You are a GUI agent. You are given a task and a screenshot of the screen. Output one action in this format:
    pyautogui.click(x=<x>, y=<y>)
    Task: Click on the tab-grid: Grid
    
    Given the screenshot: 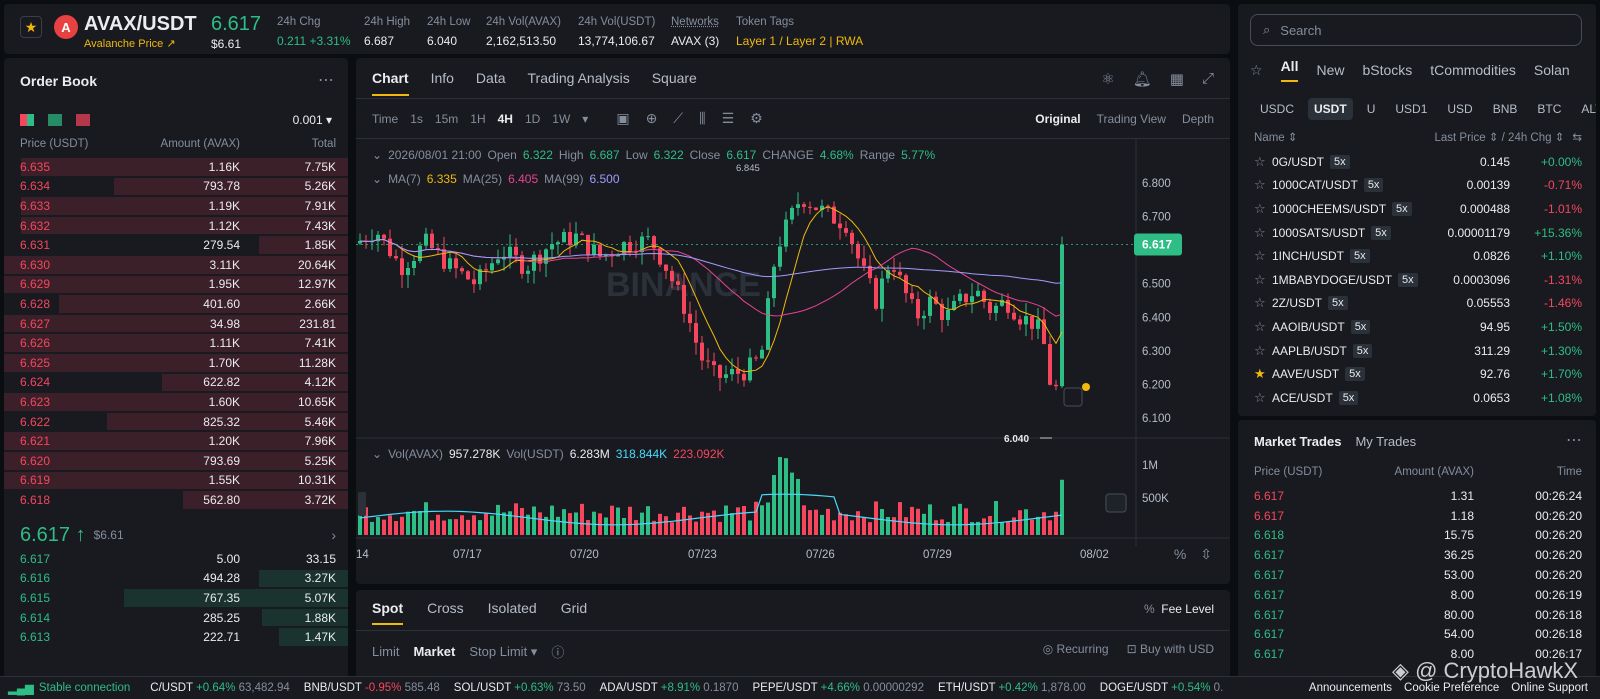 What is the action you would take?
    pyautogui.click(x=574, y=612)
    